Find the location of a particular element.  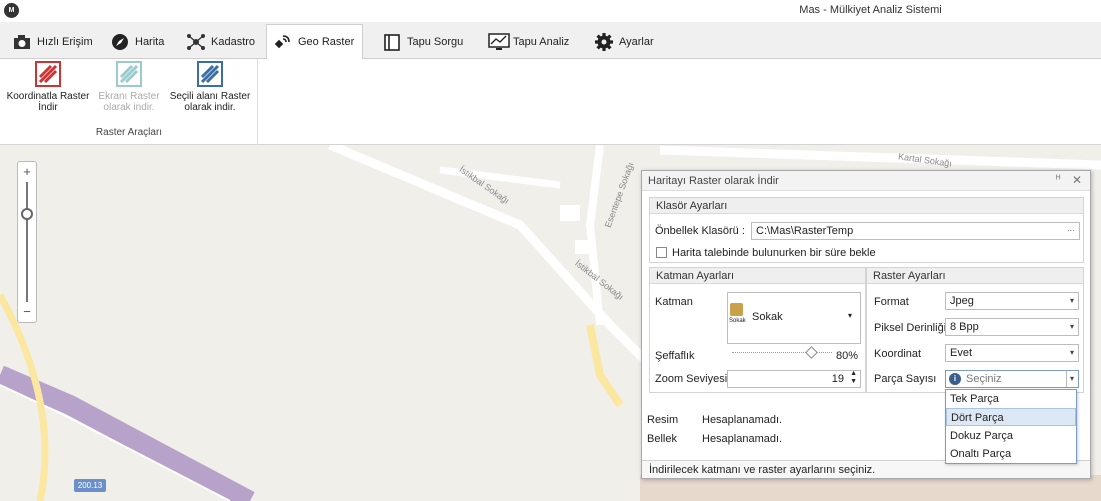

coordinate-label: Koordinat is located at coordinates (898, 354).